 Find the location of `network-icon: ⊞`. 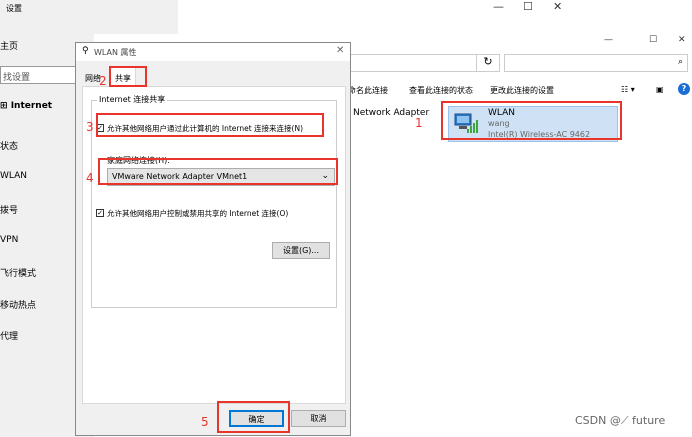

network-icon: ⊞ is located at coordinates (5, 106).